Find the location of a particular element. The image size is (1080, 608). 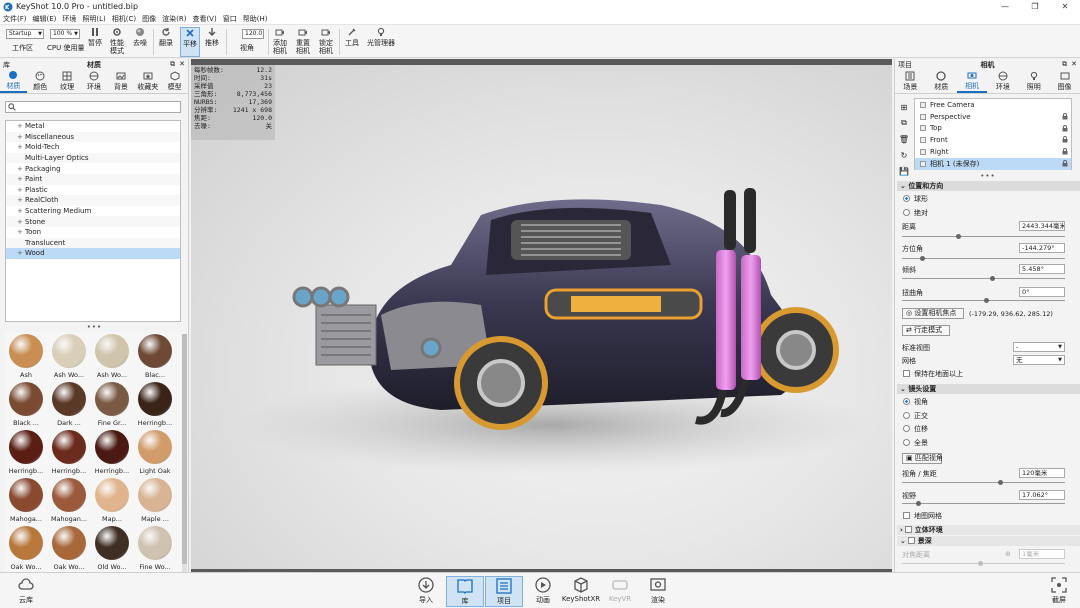

camera-list-item: Front is located at coordinates (993, 140).